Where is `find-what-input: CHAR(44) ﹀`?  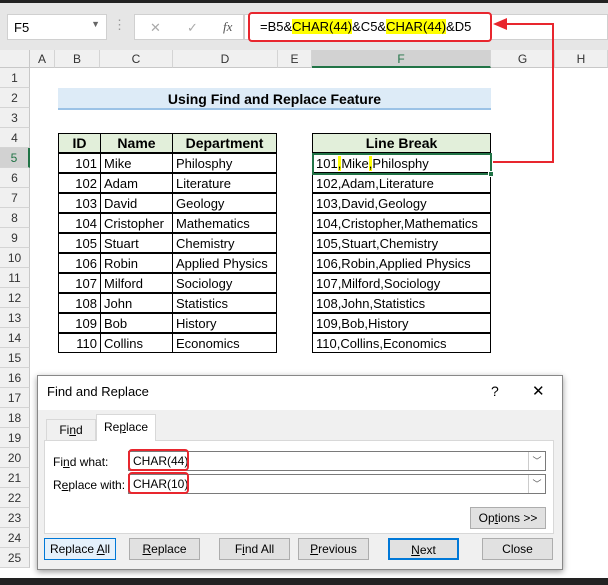 find-what-input: CHAR(44) ﹀ is located at coordinates (337, 461).